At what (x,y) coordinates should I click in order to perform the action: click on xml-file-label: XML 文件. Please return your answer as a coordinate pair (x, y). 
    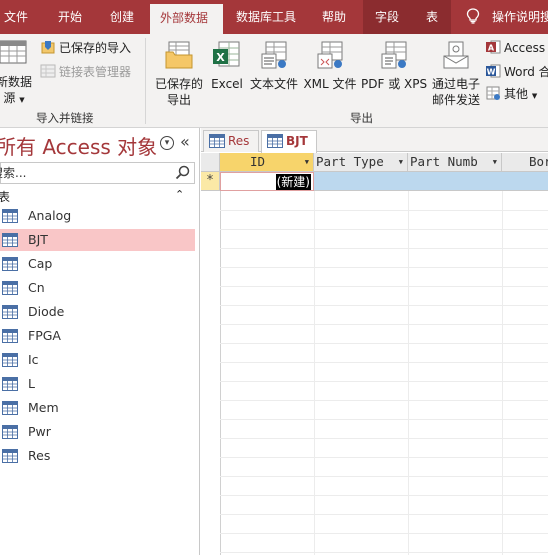
    Looking at the image, I should click on (330, 84).